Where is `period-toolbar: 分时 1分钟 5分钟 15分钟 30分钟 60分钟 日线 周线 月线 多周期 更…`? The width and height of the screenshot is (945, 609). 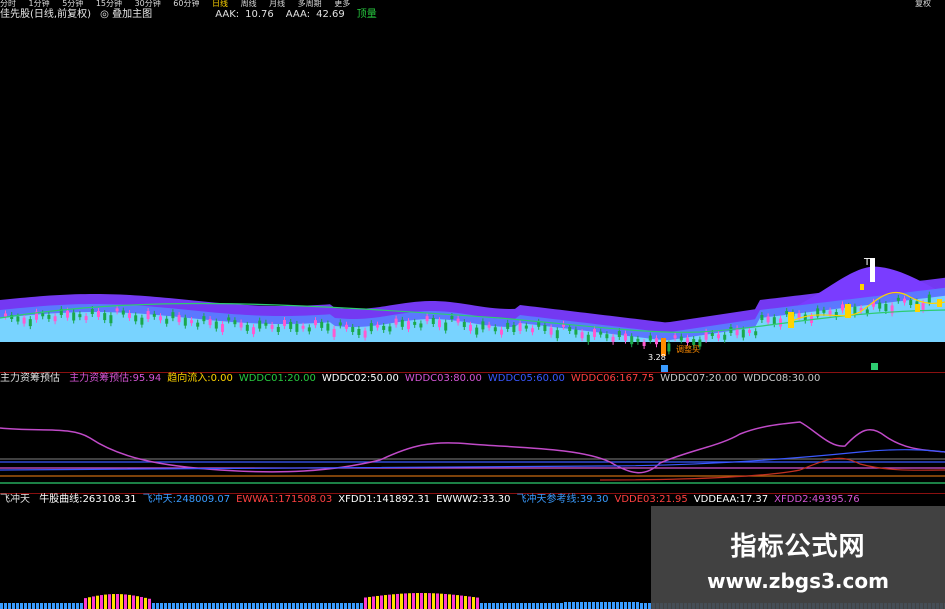 period-toolbar: 分时 1分钟 5分钟 15分钟 30分钟 60分钟 日线 周线 月线 多周期 更… is located at coordinates (472, 4).